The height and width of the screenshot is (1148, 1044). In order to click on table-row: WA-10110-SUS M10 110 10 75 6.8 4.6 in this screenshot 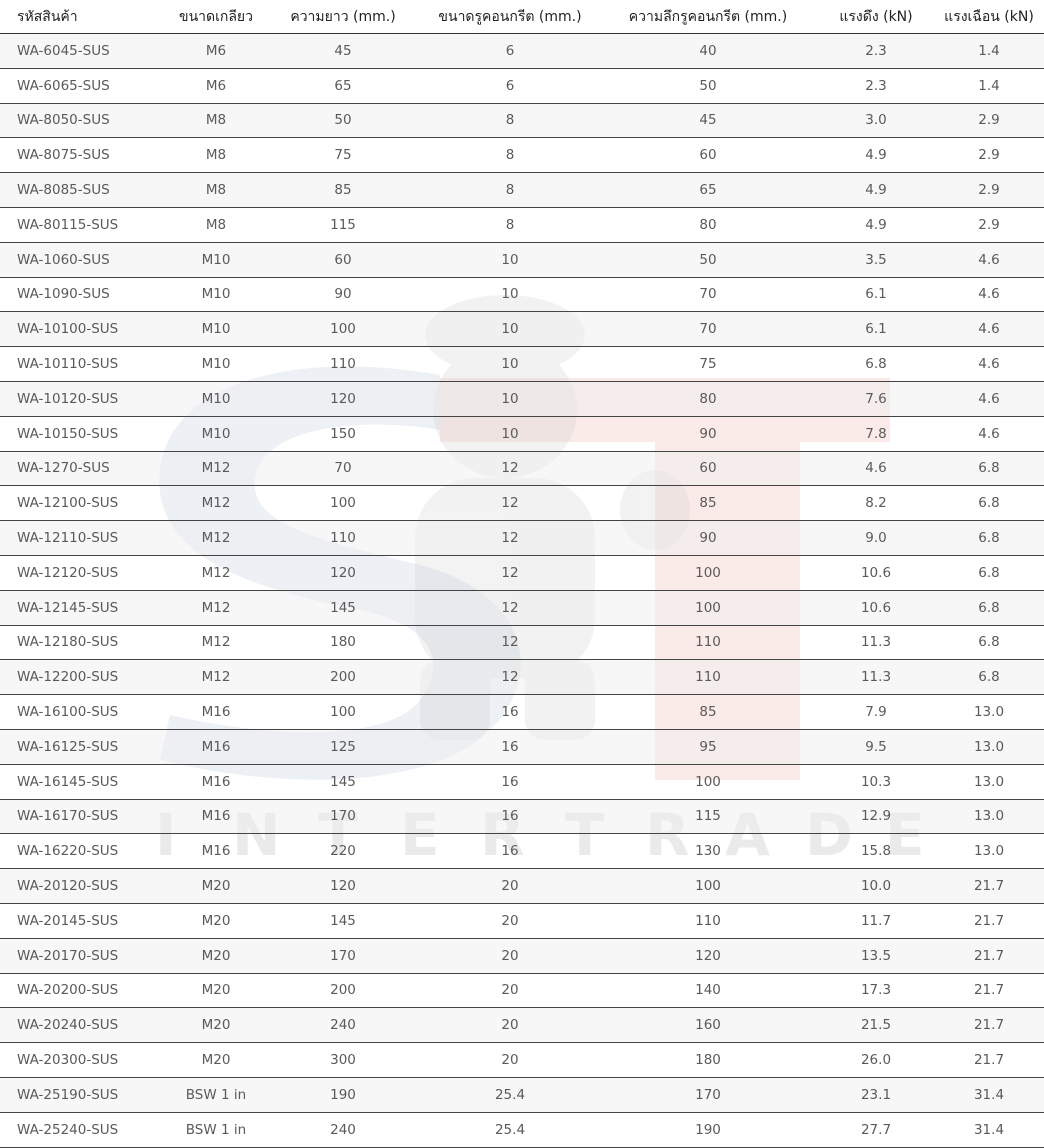, I will do `click(522, 364)`.